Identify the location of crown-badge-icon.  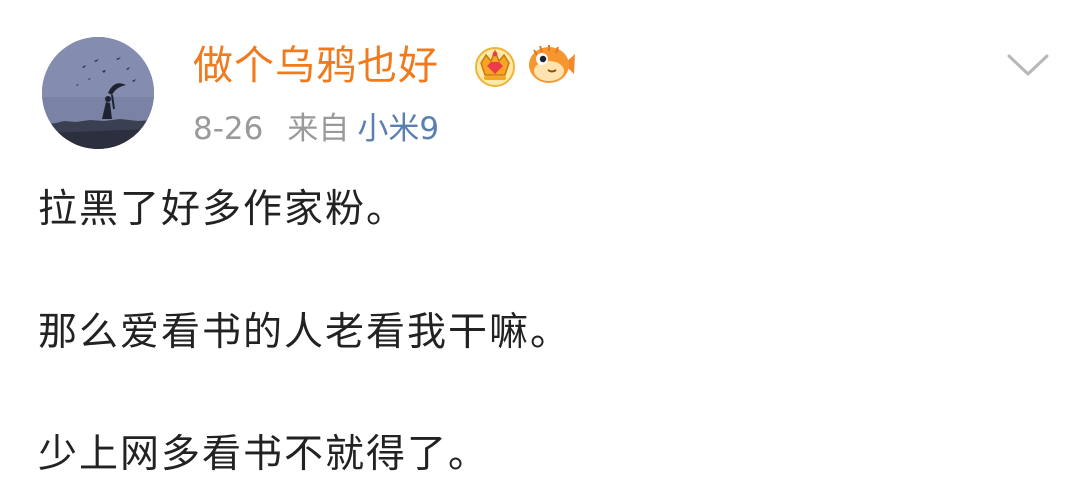
(495, 65).